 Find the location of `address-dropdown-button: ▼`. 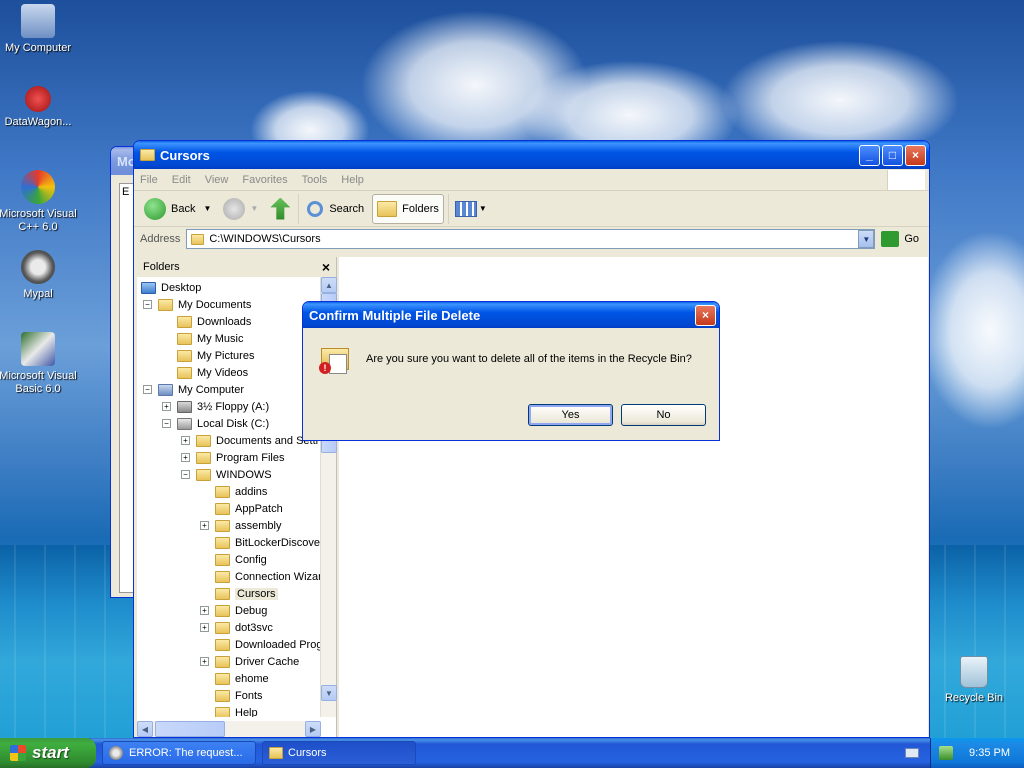

address-dropdown-button: ▼ is located at coordinates (866, 239).